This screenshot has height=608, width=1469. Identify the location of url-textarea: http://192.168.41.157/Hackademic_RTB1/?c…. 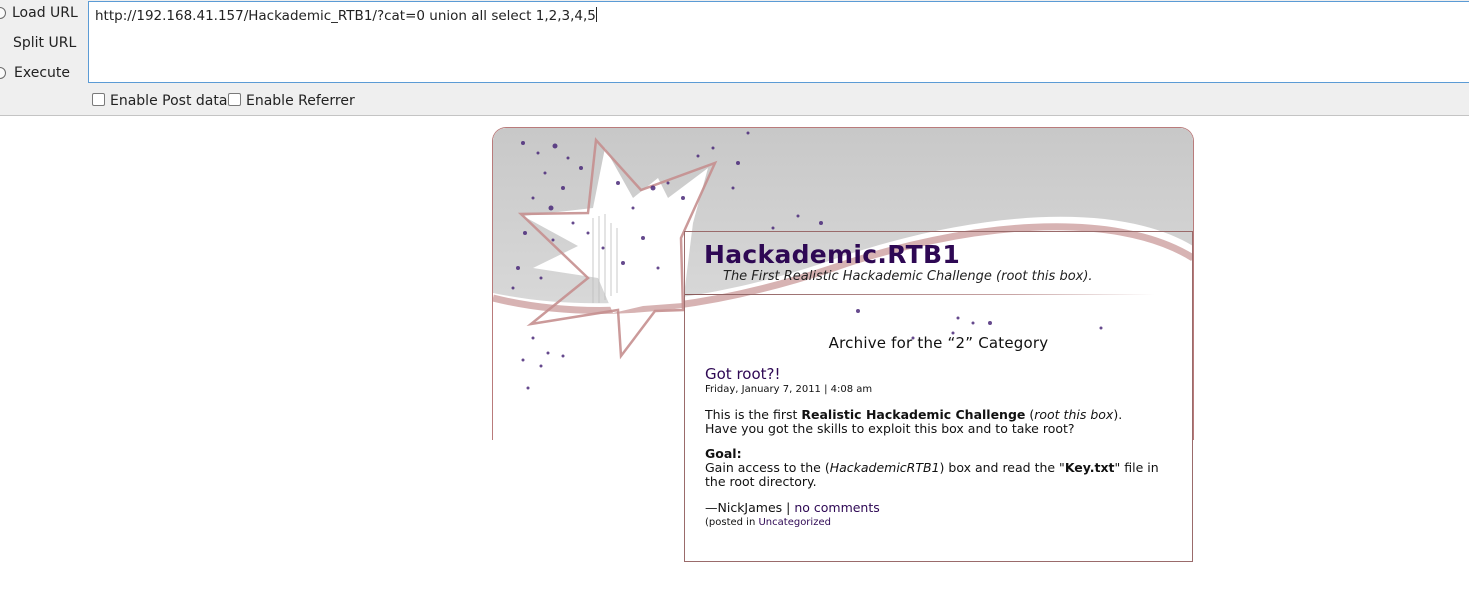
(778, 42).